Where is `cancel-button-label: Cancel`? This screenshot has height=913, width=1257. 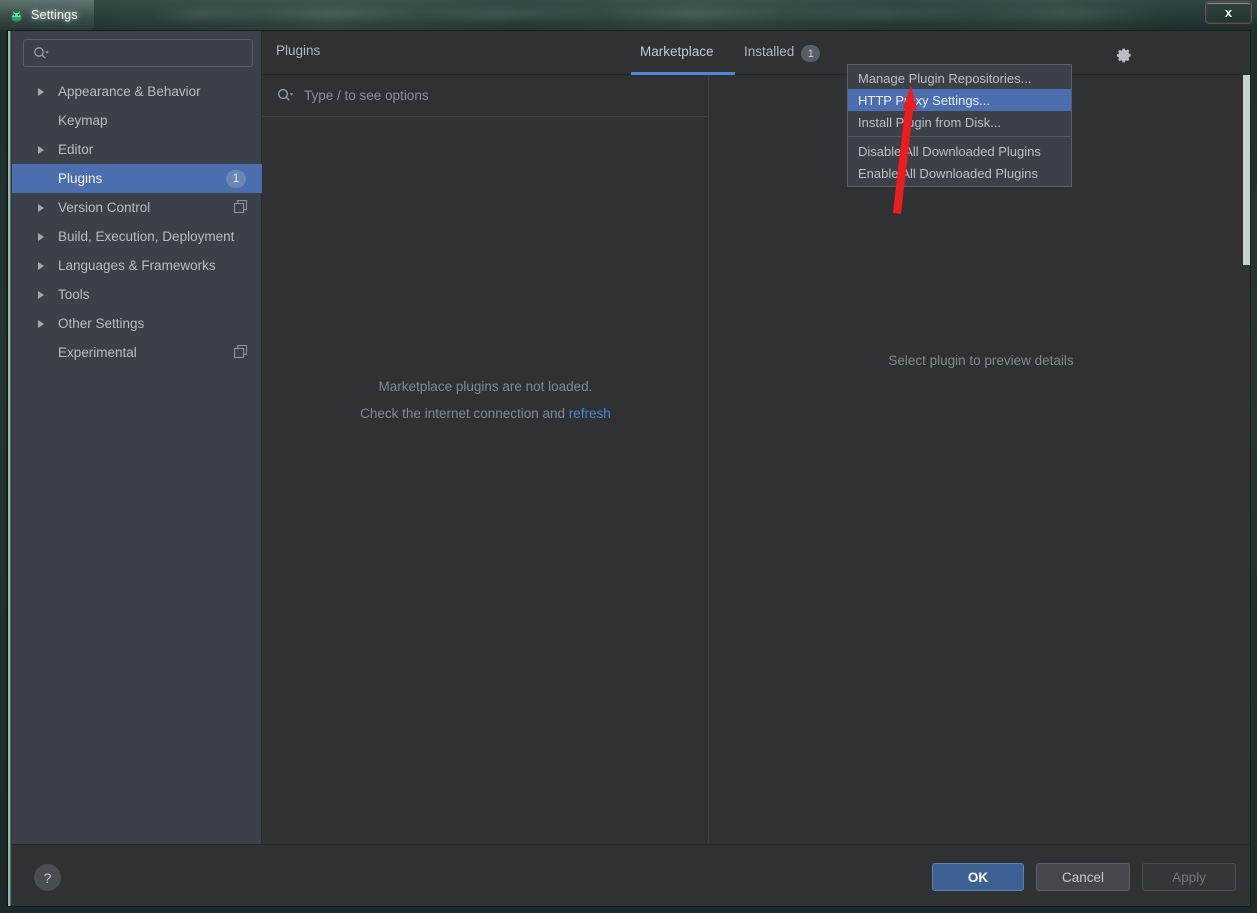
cancel-button-label: Cancel is located at coordinates (1083, 877).